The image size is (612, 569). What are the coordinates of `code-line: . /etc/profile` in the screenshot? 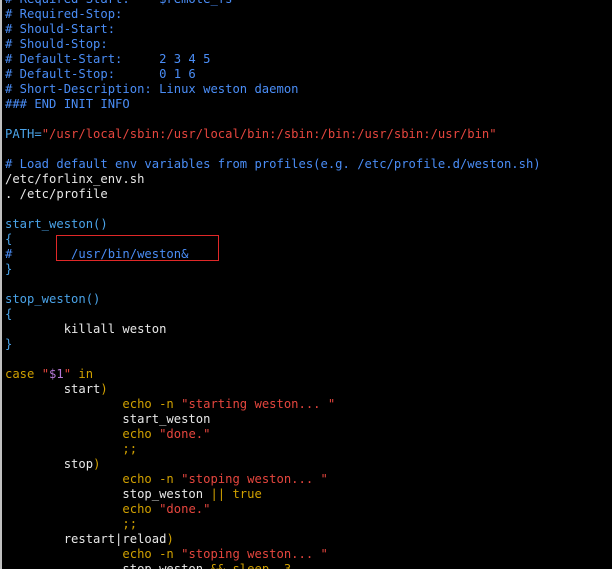 It's located at (56, 194).